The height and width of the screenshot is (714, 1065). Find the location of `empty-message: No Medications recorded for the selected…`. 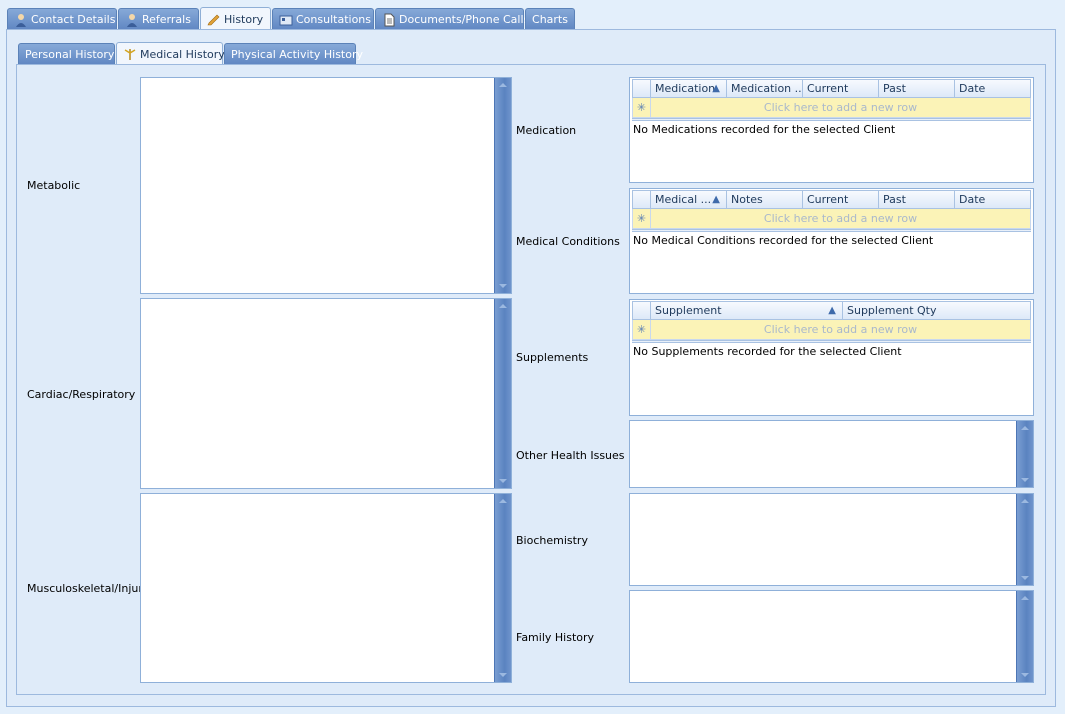

empty-message: No Medications recorded for the selected… is located at coordinates (764, 129).